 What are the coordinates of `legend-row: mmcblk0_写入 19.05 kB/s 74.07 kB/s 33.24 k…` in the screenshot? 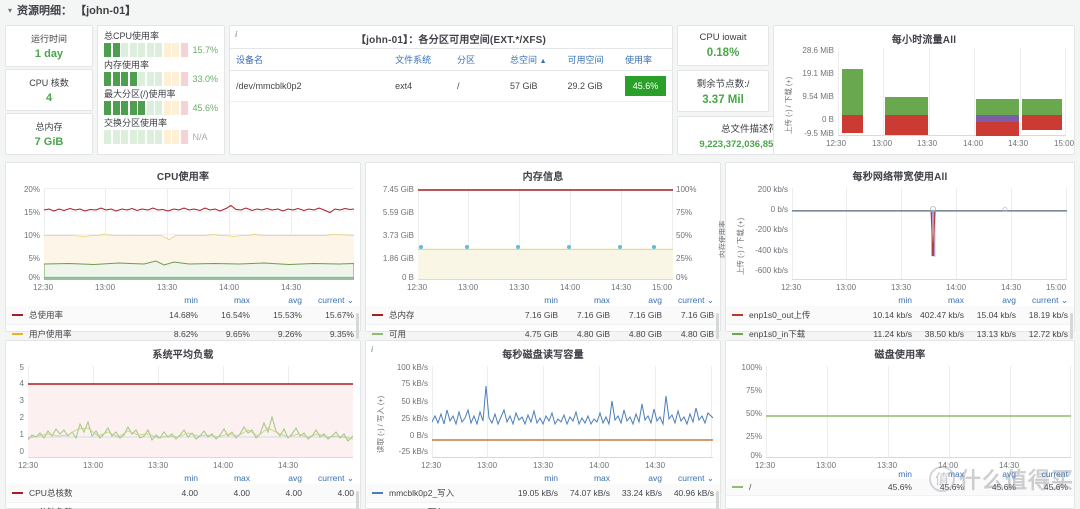 It's located at (543, 506).